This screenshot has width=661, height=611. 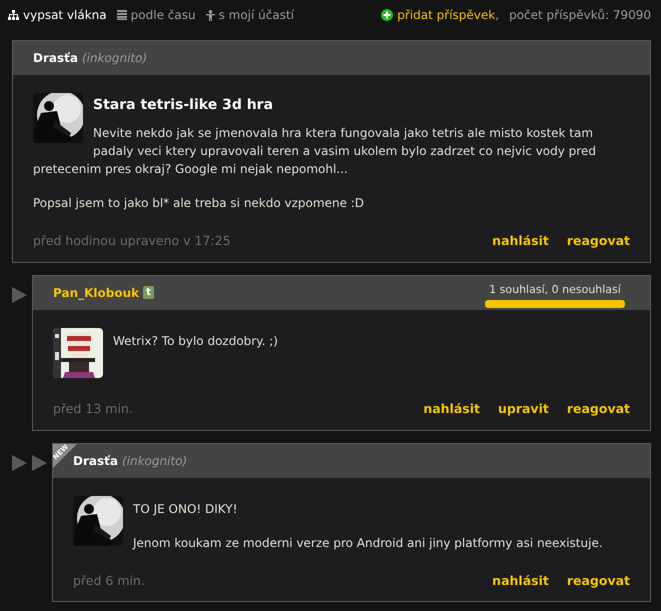 I want to click on post-text: Popsal jsem to jako bl* ale treba si nekdo vzpomene :D, so click(x=199, y=203).